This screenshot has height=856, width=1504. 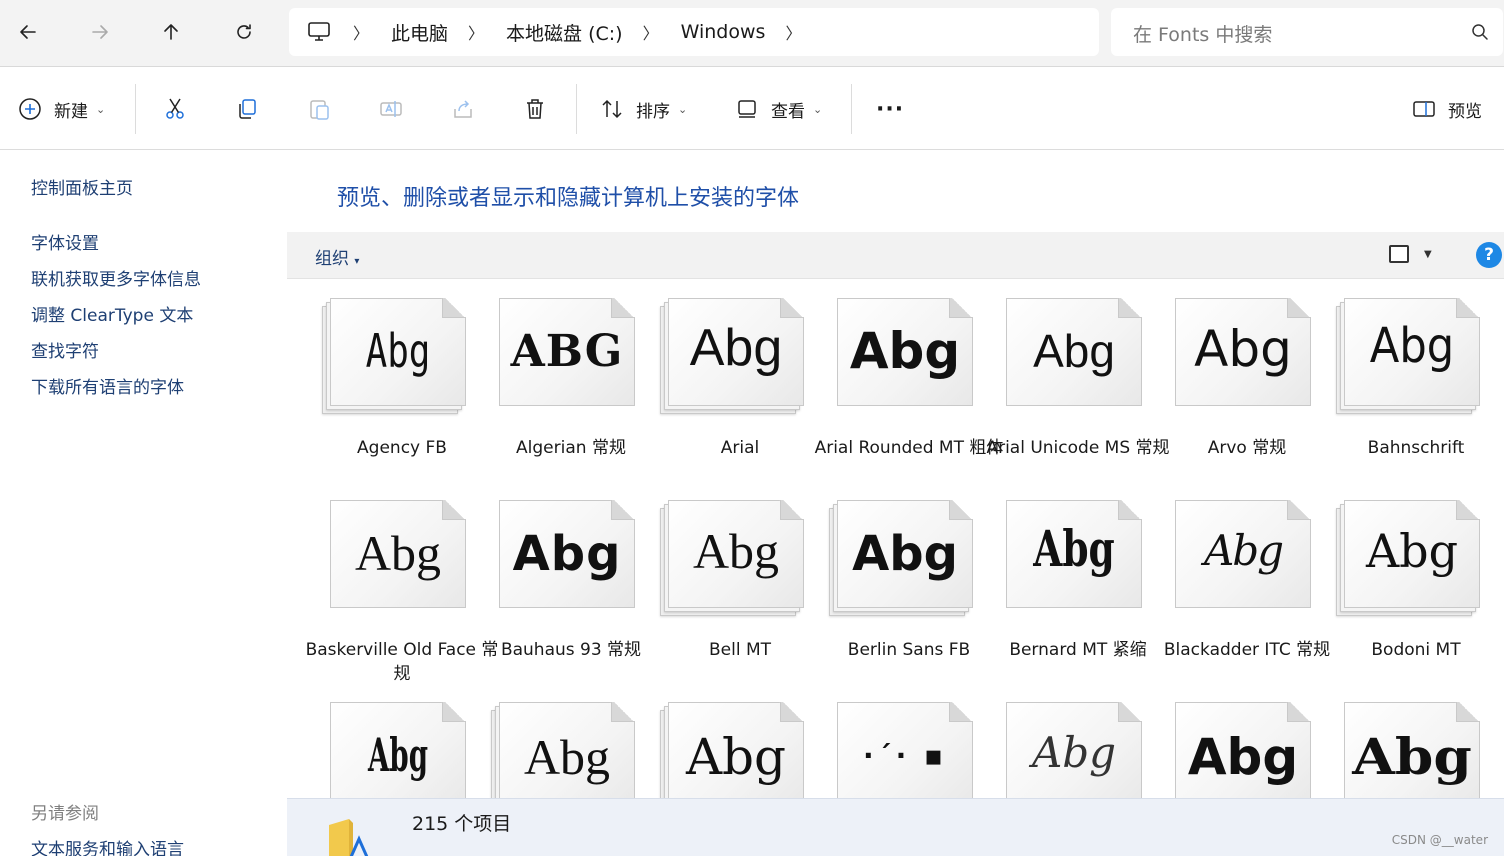 I want to click on back-button, so click(x=28, y=32).